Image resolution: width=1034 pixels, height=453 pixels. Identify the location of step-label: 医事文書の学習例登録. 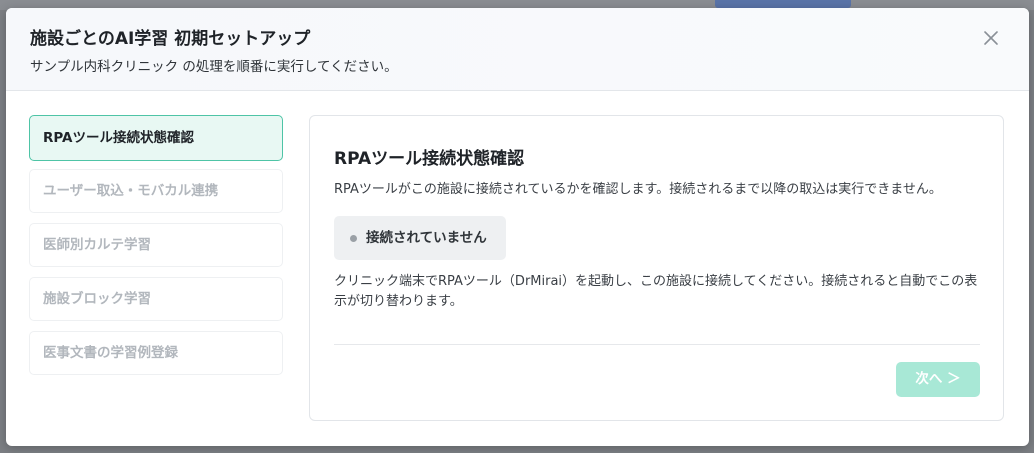
(110, 353).